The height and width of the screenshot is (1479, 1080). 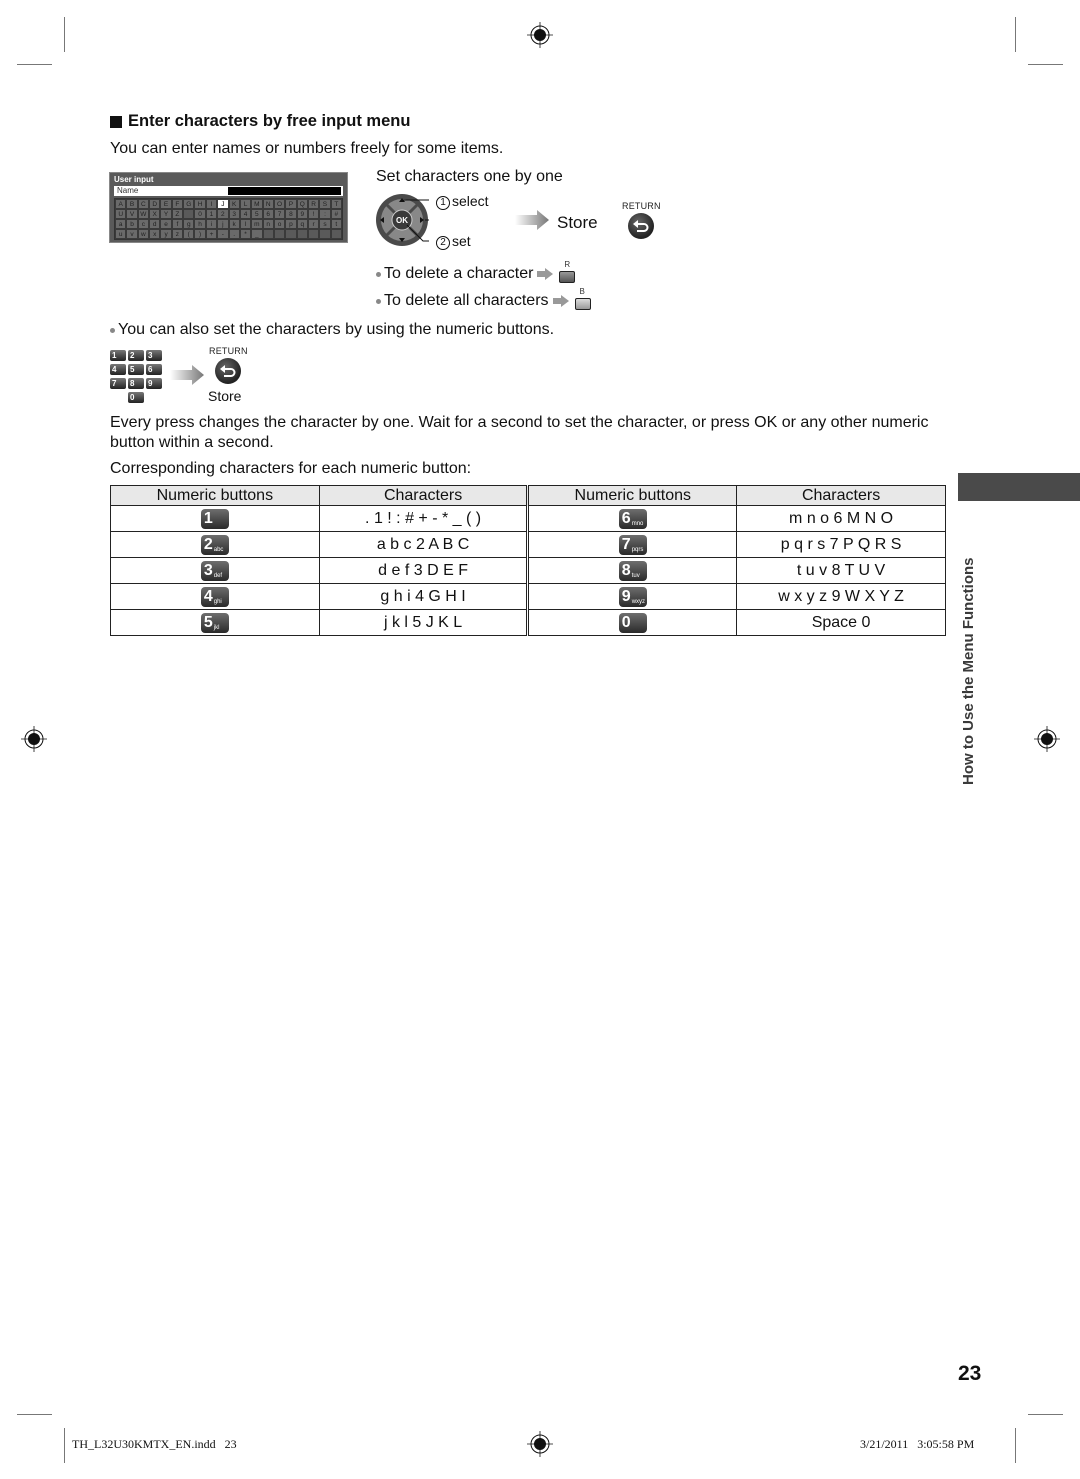 I want to click on character-key: H, so click(x=200, y=204).